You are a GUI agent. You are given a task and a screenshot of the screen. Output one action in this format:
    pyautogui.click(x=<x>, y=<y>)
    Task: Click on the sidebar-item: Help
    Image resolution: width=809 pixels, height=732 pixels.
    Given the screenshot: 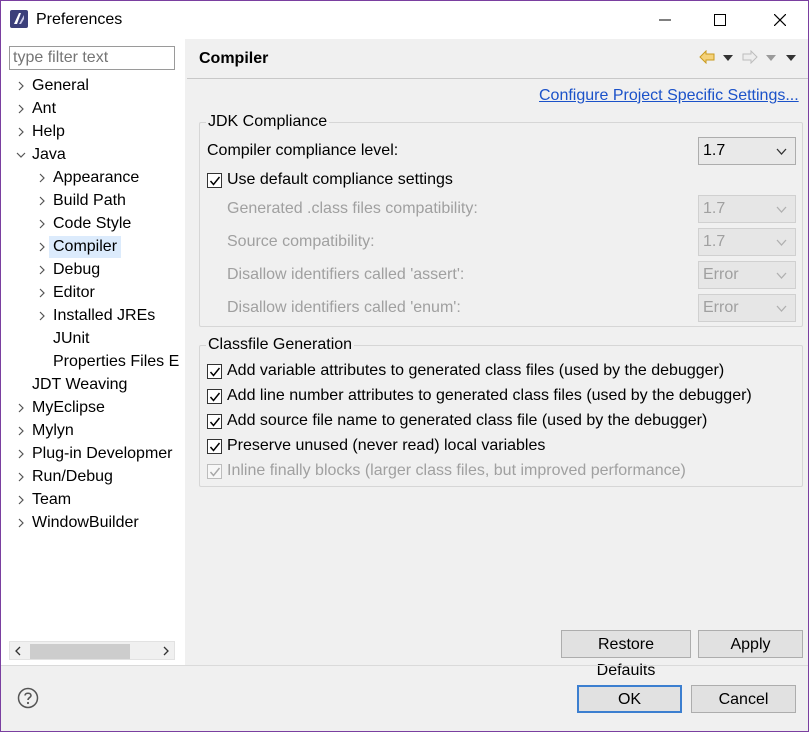 What is the action you would take?
    pyautogui.click(x=93, y=132)
    